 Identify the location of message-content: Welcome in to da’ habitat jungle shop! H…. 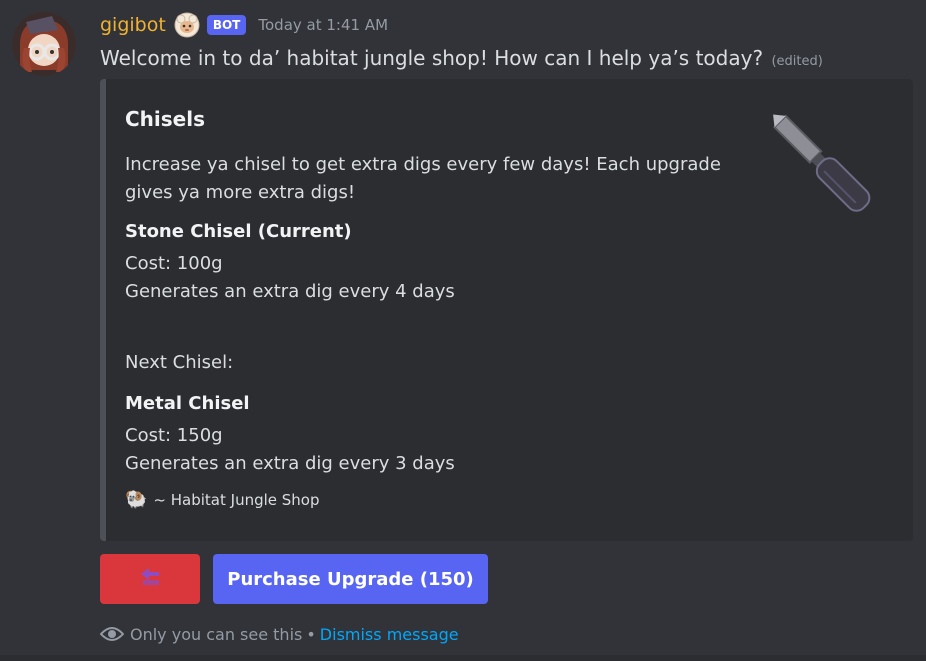
(461, 60).